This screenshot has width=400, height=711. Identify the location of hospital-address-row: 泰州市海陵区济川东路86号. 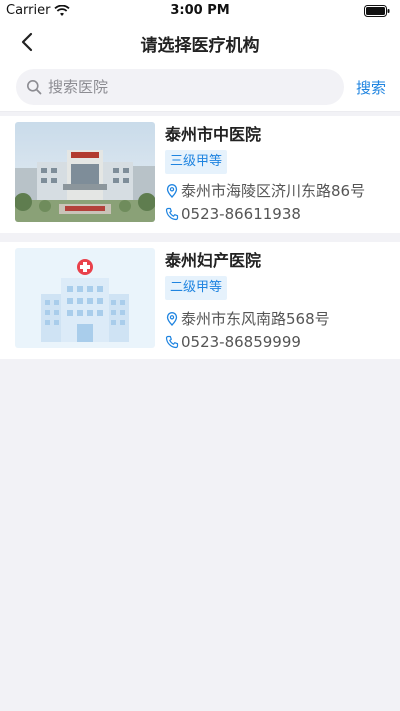
(265, 190).